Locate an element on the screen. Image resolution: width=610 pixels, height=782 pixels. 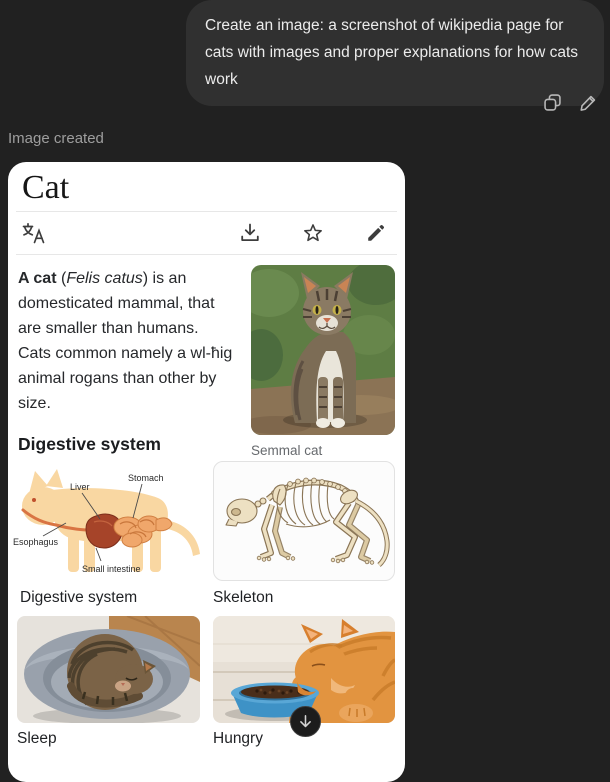
sleep-caption: Sleep is located at coordinates (37, 738).